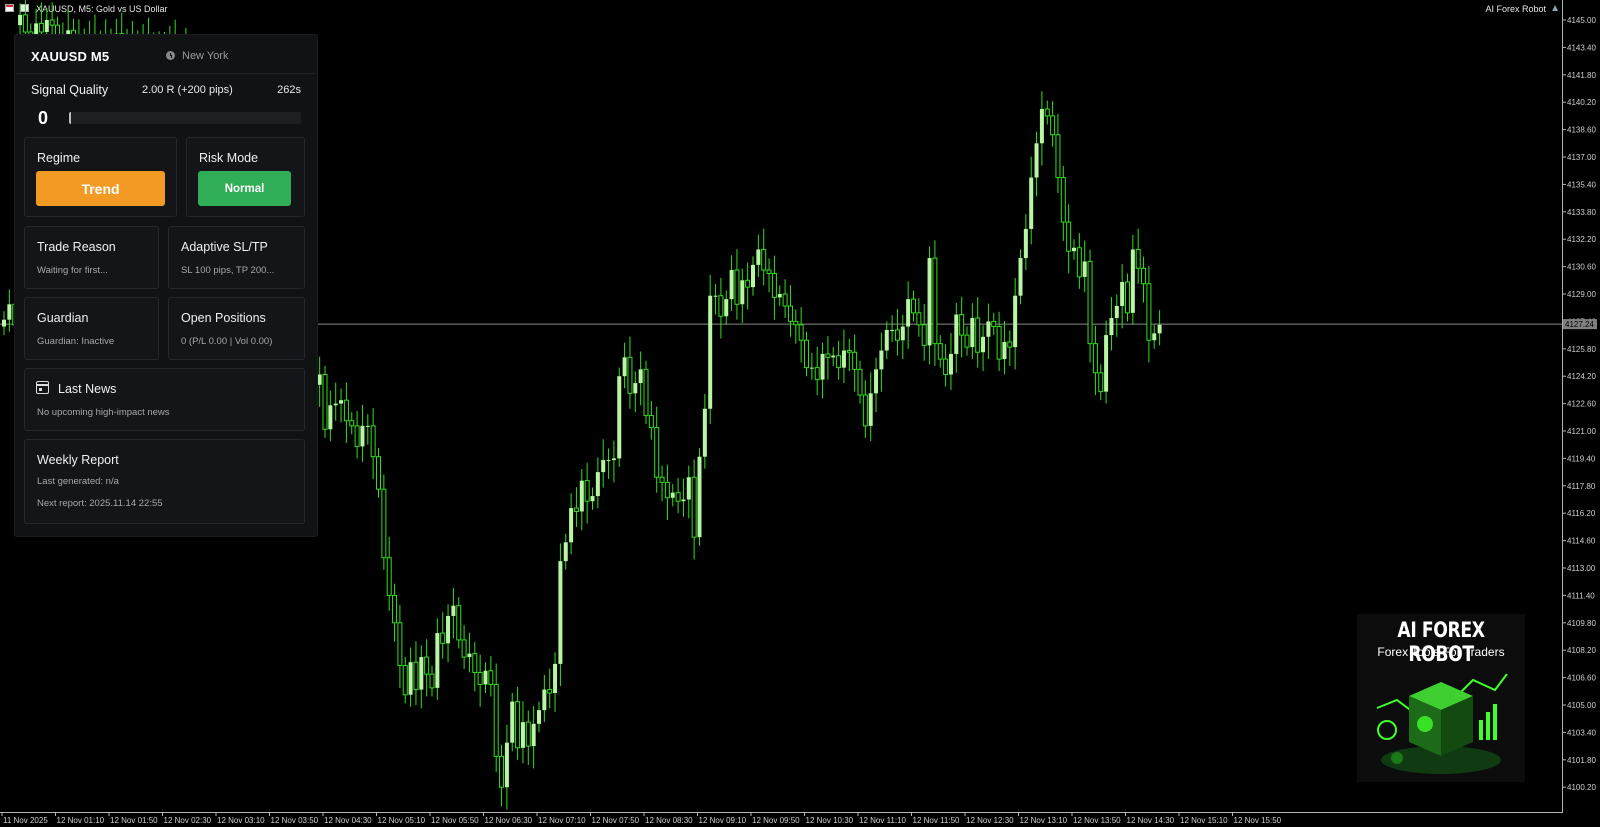 The height and width of the screenshot is (827, 1600). Describe the element at coordinates (1097, 820) in the screenshot. I see `time-tick-label: 12 Nov 13:50` at that location.